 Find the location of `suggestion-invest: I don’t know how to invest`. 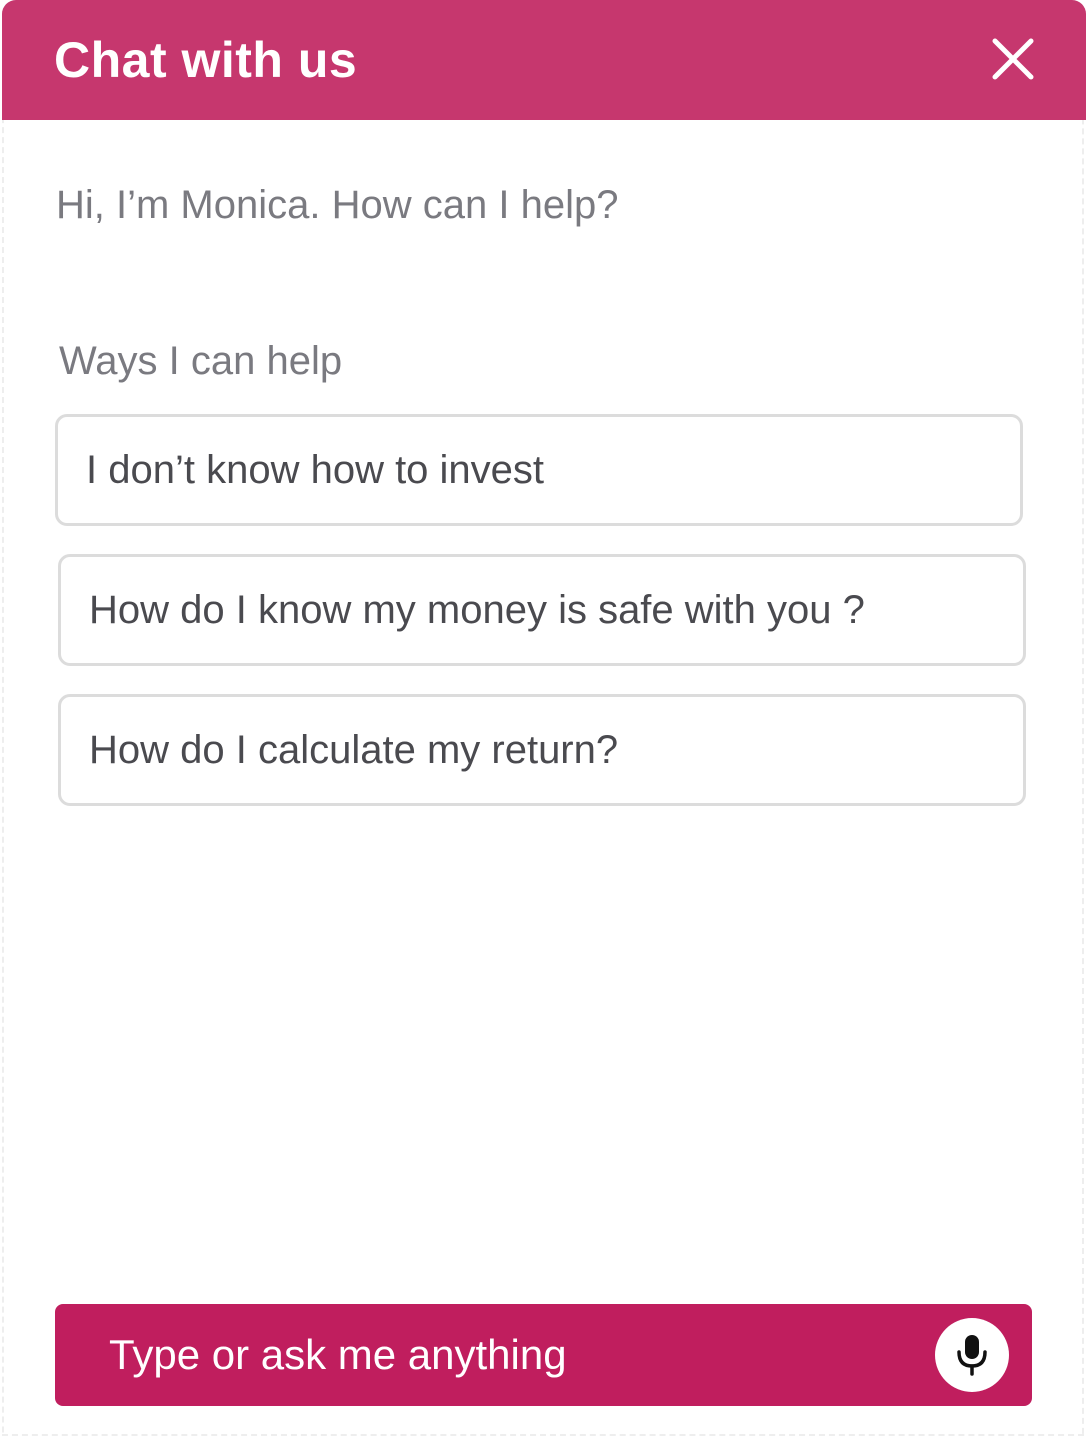

suggestion-invest: I don’t know how to invest is located at coordinates (539, 470).